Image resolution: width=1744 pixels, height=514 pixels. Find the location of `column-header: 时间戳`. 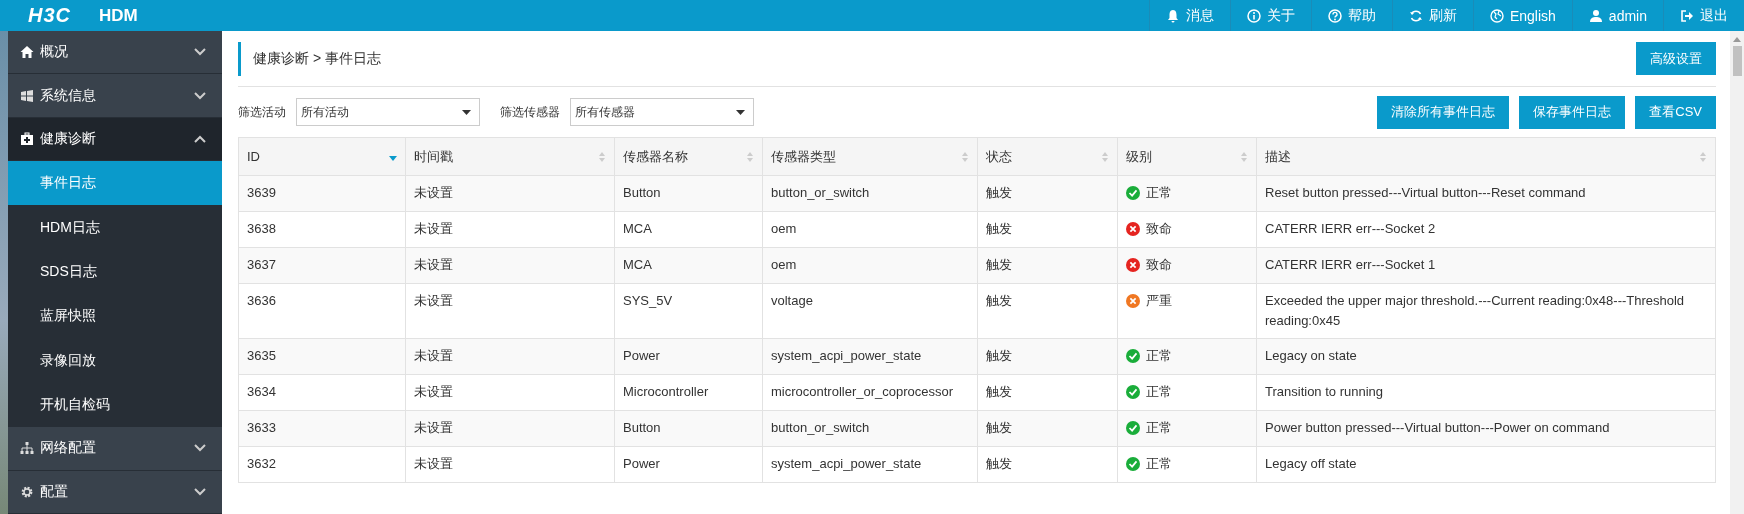

column-header: 时间戳 is located at coordinates (510, 156).